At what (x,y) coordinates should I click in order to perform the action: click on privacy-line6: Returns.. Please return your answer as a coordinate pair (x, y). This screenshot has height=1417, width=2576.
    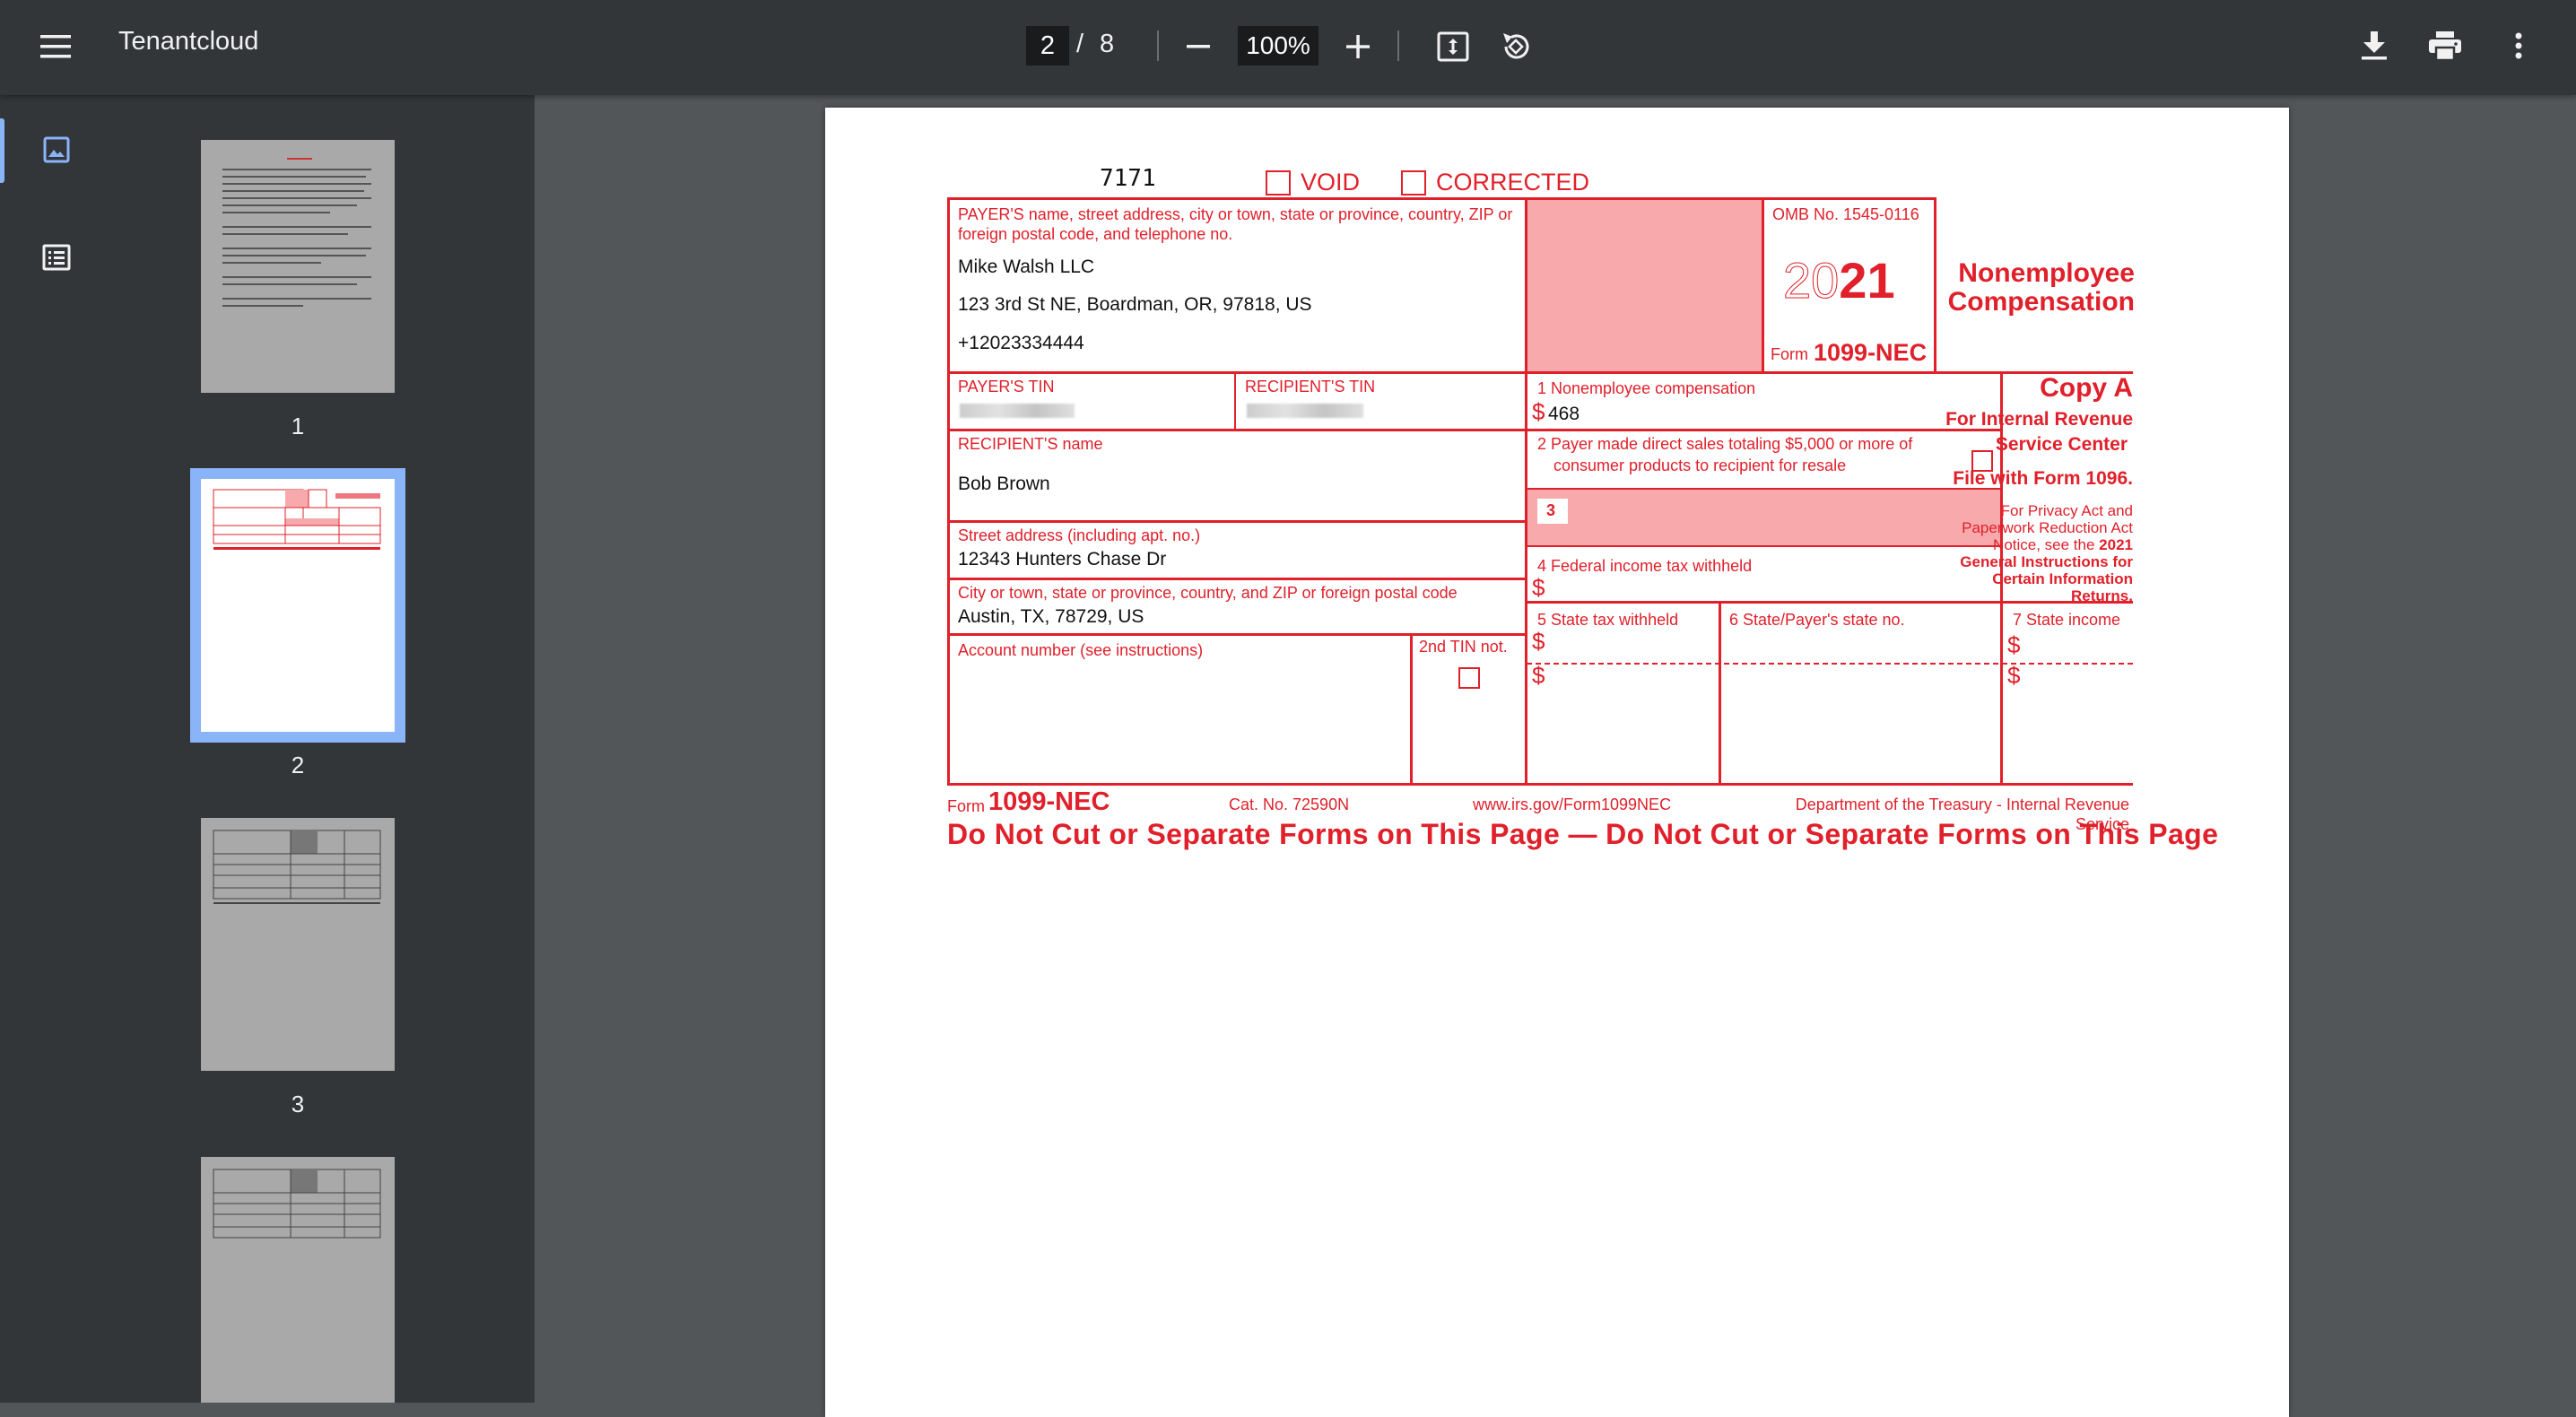
    Looking at the image, I should click on (2102, 596).